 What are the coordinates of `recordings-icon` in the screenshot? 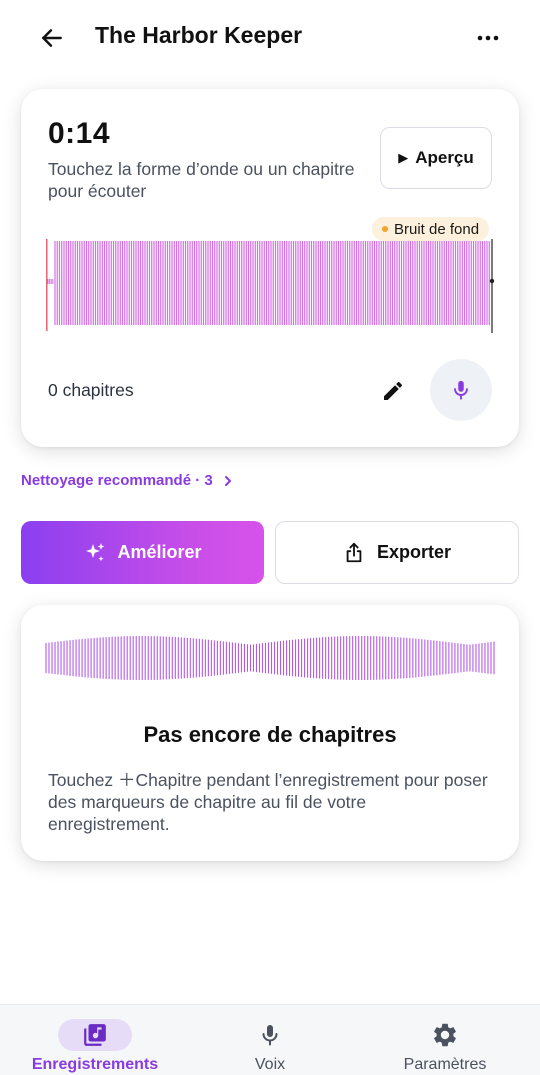 It's located at (95, 1035).